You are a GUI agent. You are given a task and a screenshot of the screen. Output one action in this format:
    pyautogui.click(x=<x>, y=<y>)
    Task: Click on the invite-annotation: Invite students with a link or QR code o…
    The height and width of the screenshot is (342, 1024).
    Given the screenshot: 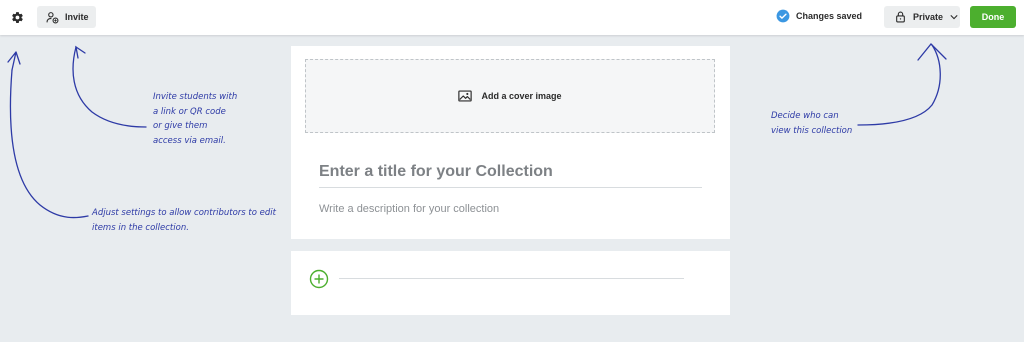 What is the action you would take?
    pyautogui.click(x=195, y=119)
    